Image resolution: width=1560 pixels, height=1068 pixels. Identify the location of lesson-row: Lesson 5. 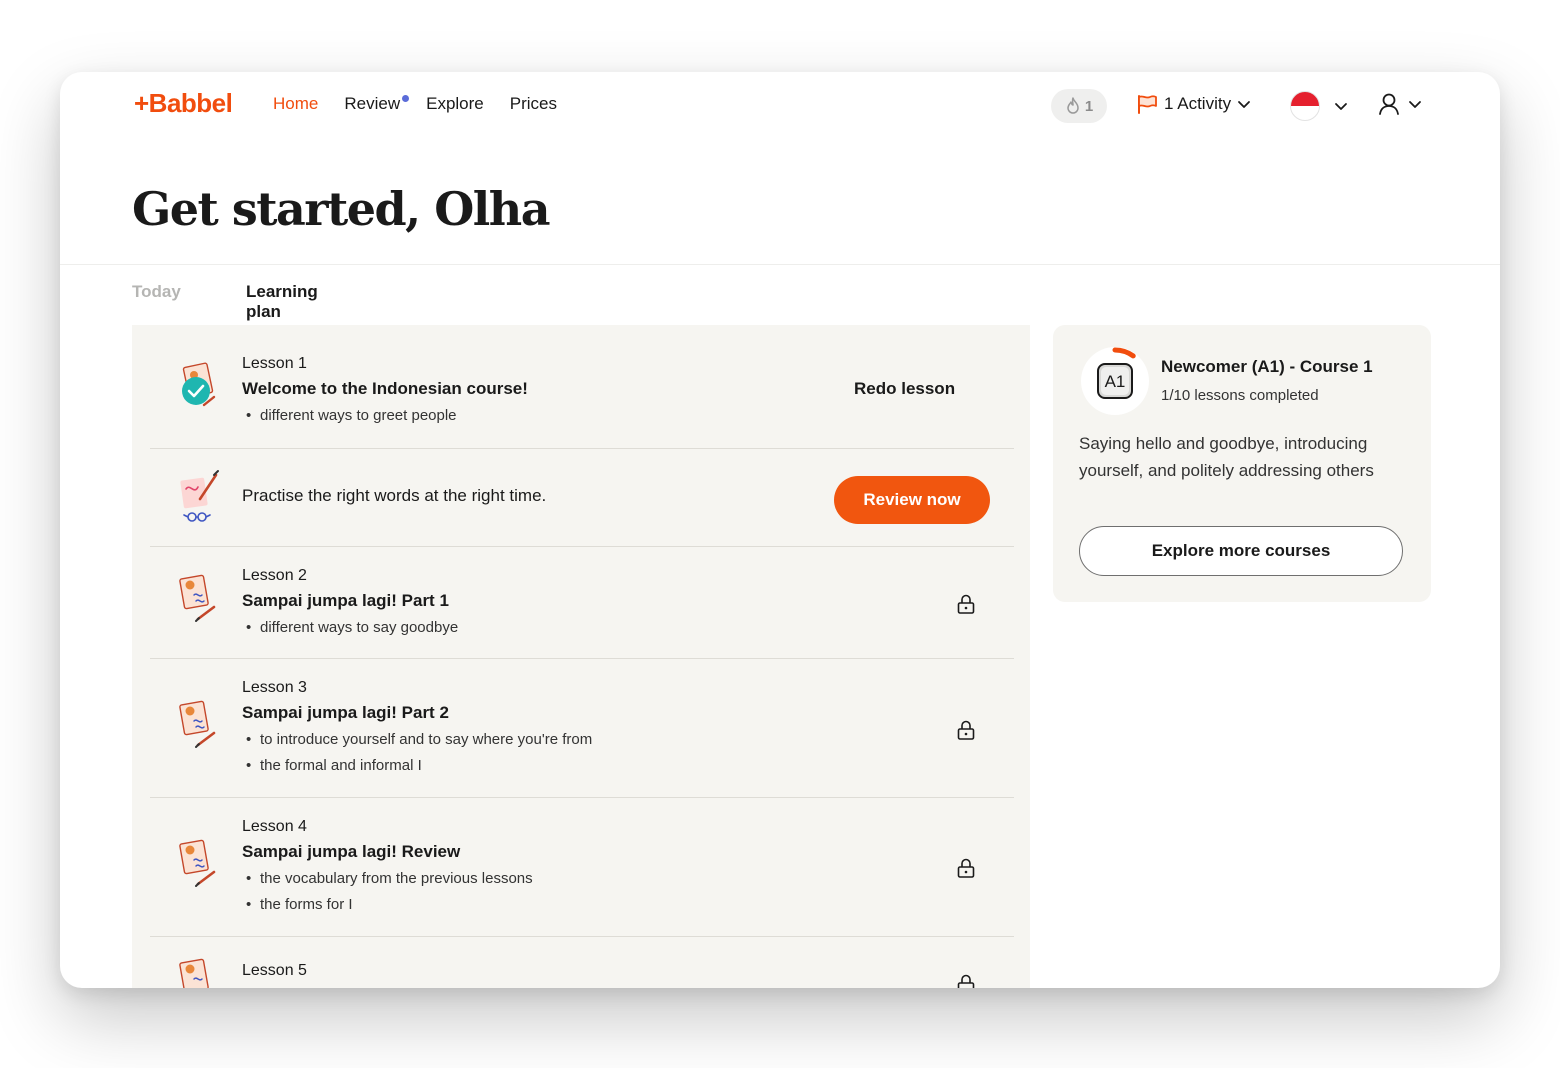
(582, 962).